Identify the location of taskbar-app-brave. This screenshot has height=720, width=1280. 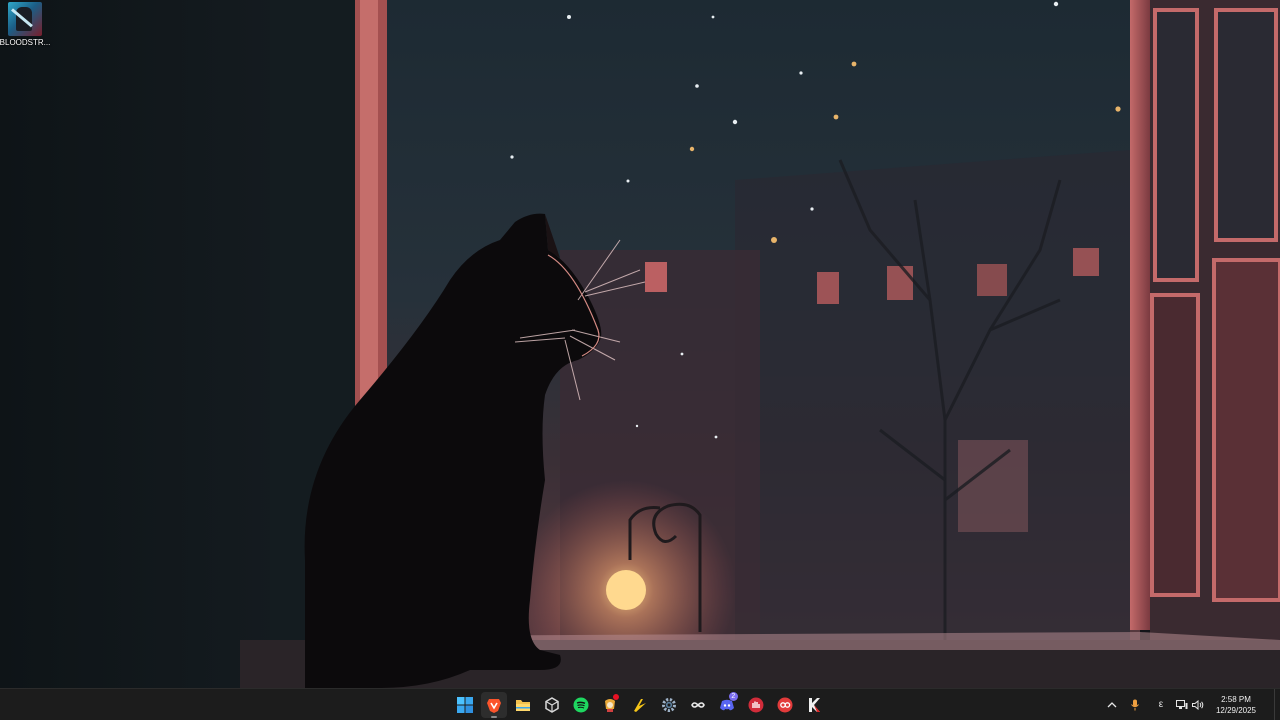
(494, 705).